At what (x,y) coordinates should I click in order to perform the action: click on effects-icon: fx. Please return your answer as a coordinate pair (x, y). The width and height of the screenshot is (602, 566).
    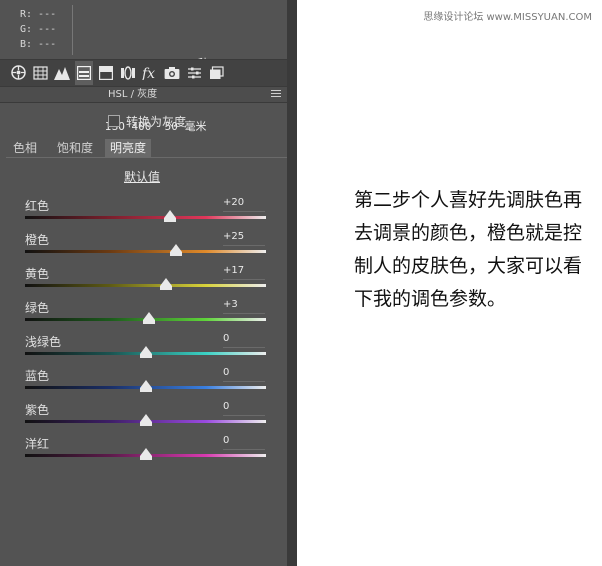
    Looking at the image, I should click on (150, 72).